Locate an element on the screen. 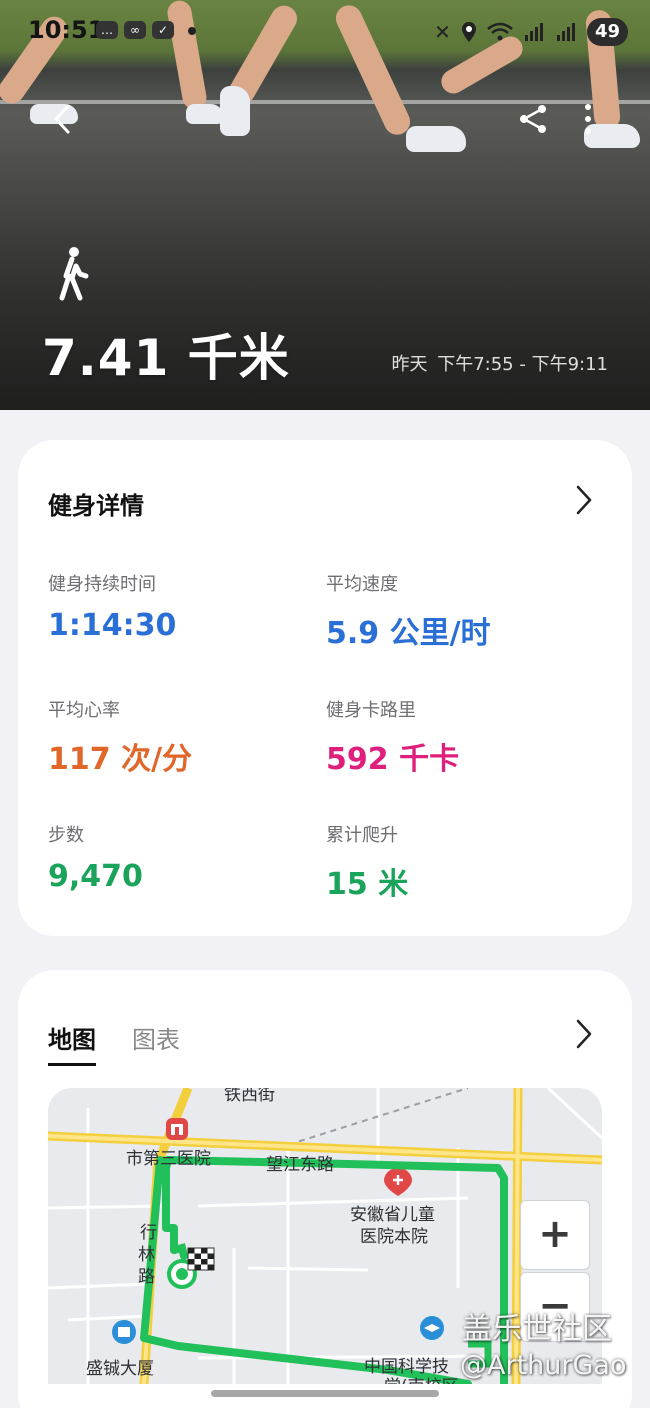 The width and height of the screenshot is (650, 1408). metric-value: 592 千卡 is located at coordinates (393, 759).